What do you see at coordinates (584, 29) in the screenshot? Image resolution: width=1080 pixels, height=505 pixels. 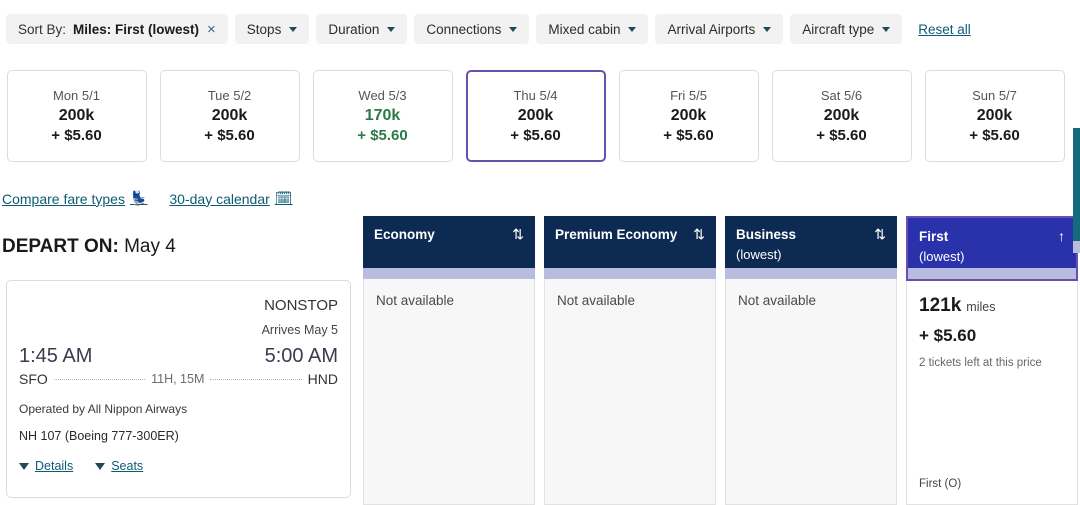 I see `filter-chip-label: Mixed cabin` at bounding box center [584, 29].